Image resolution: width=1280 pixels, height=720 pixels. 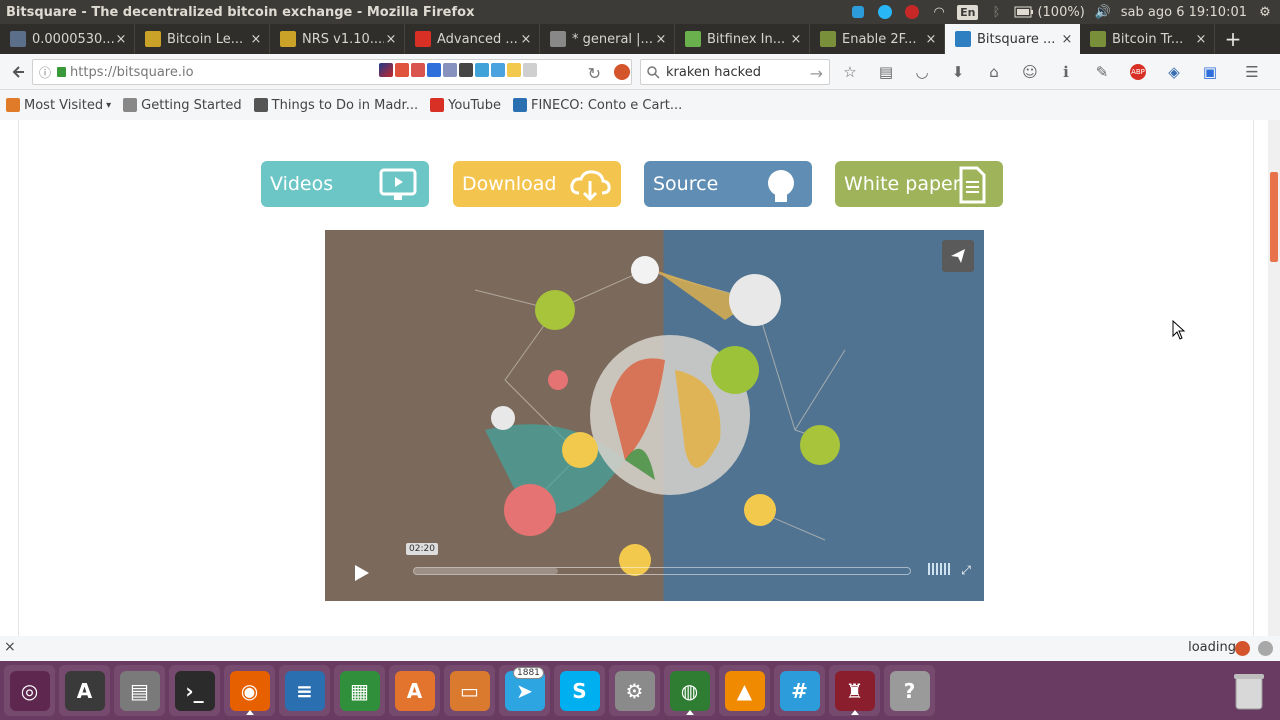 What do you see at coordinates (304, 690) in the screenshot?
I see `launcher-item-5: ≡` at bounding box center [304, 690].